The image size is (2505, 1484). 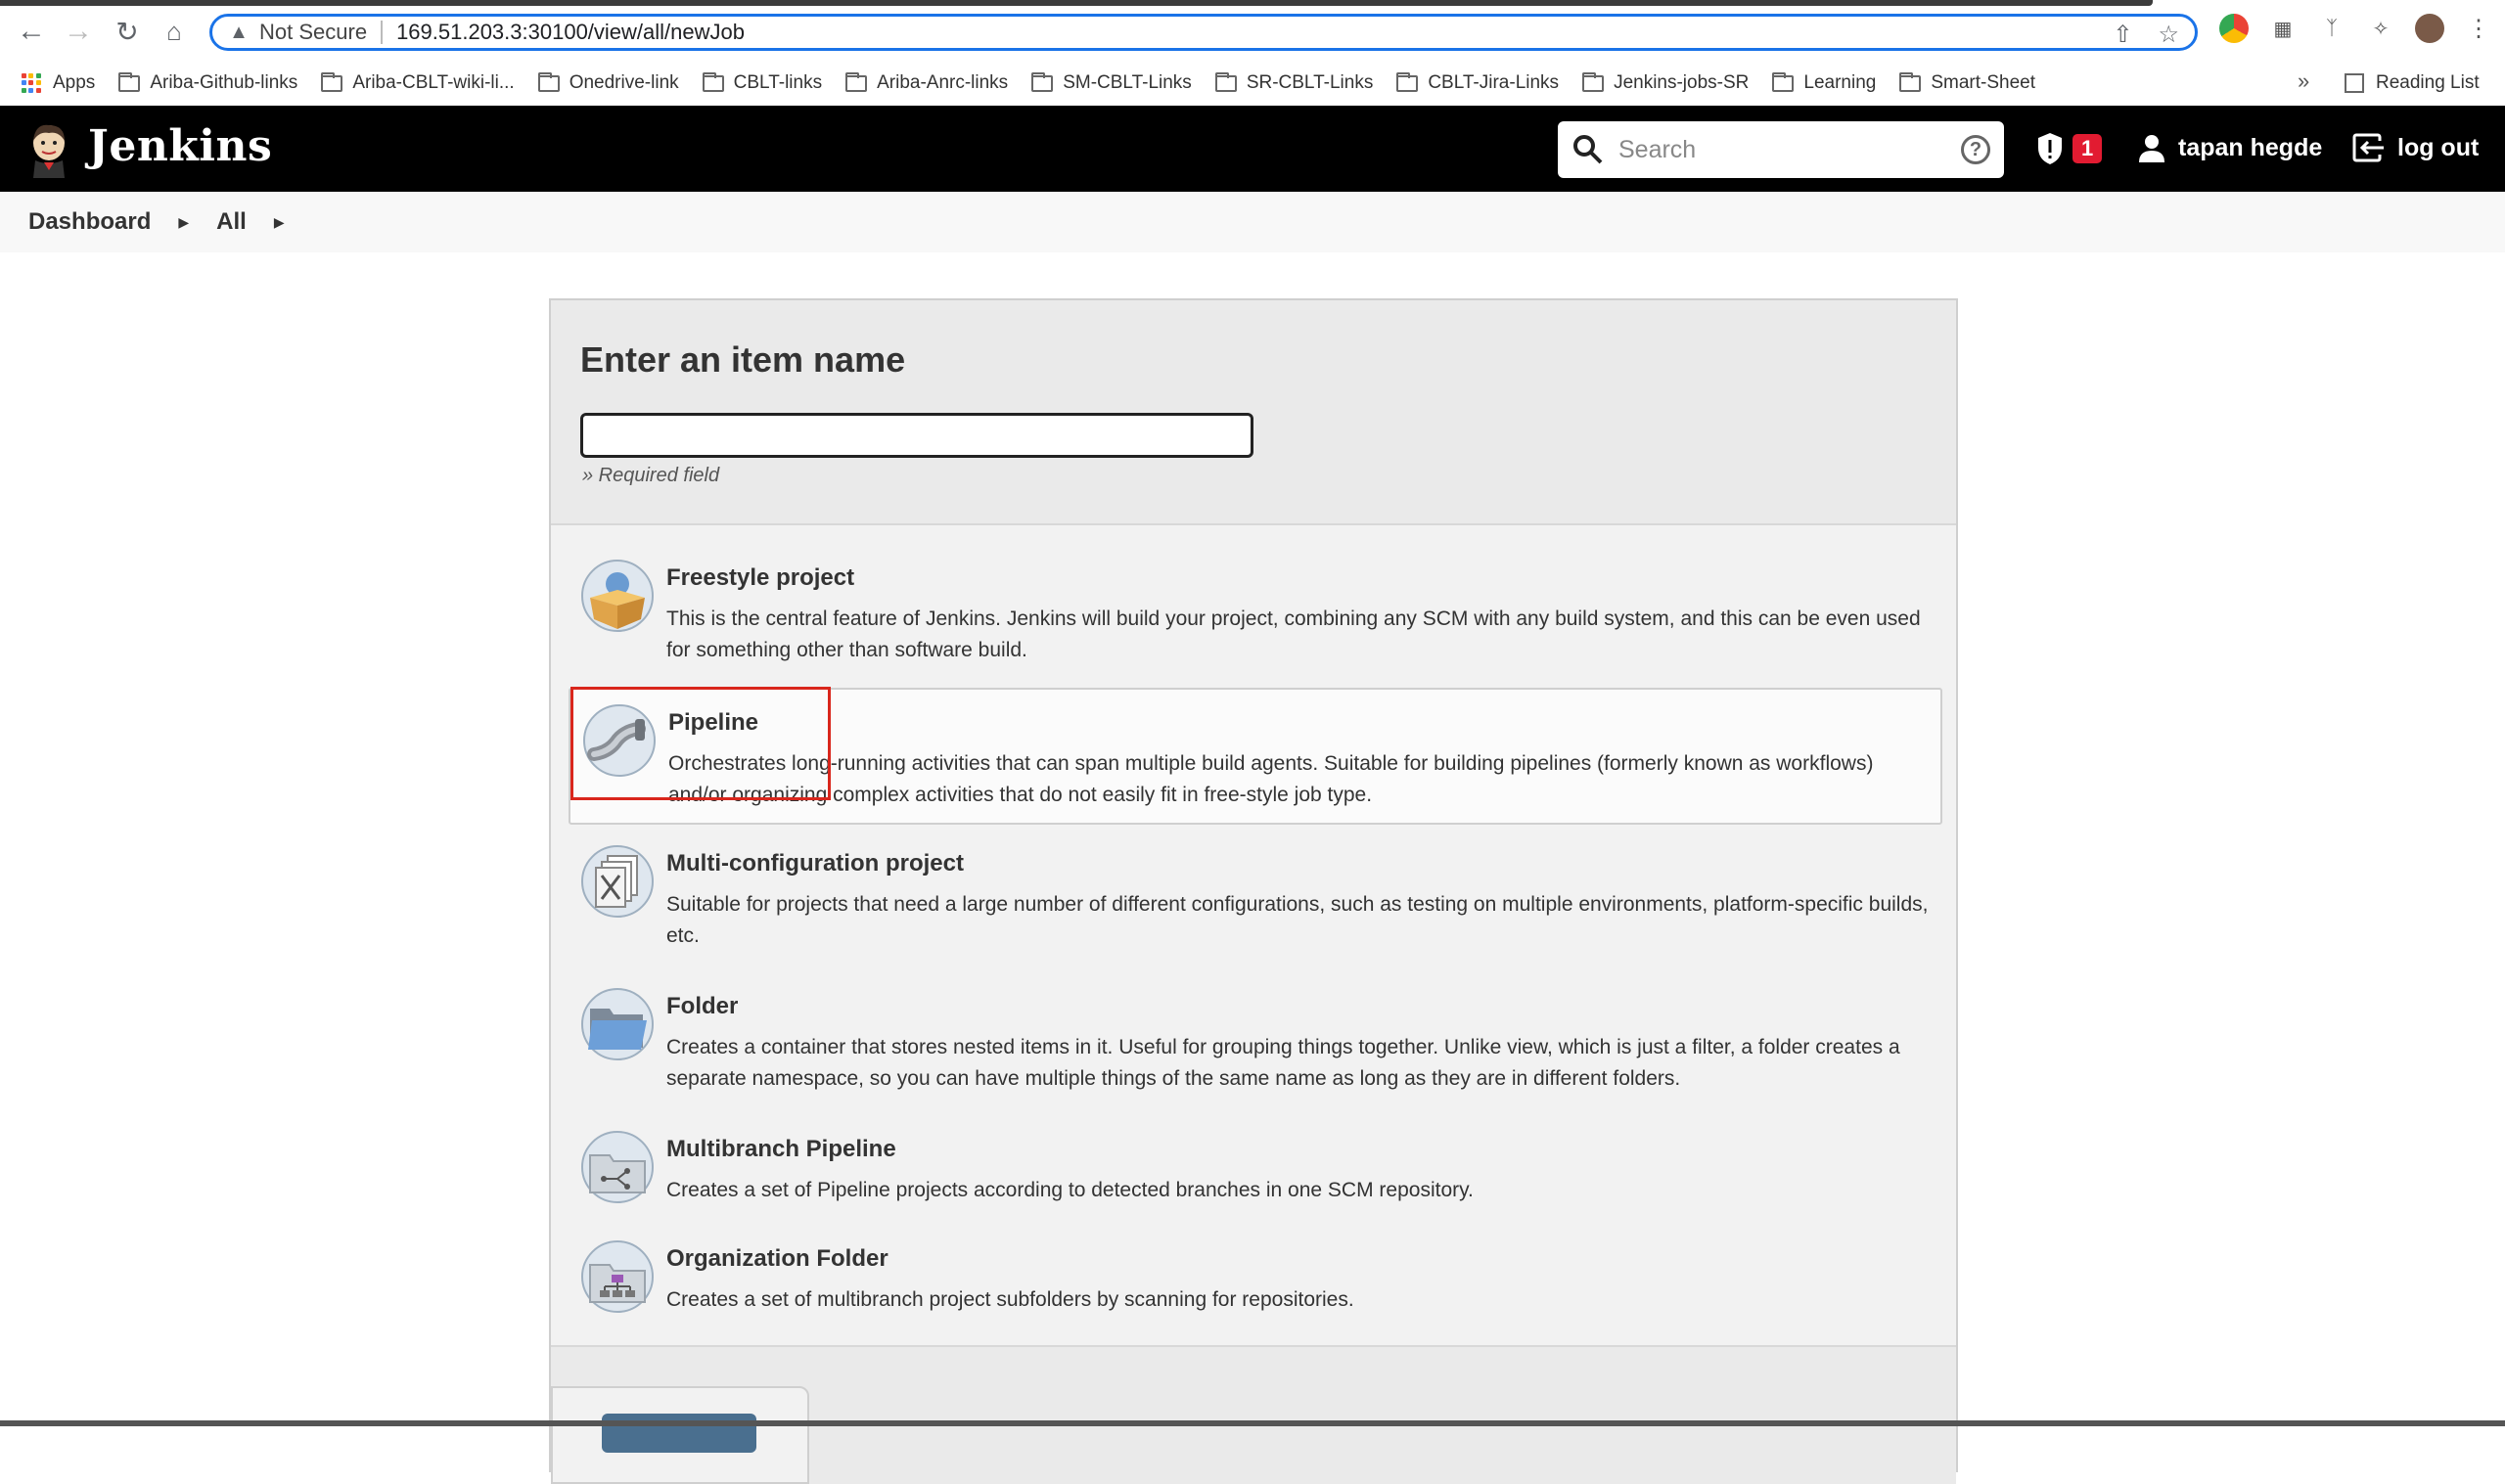 What do you see at coordinates (78, 31) in the screenshot?
I see `forward-arrow-icon: →` at bounding box center [78, 31].